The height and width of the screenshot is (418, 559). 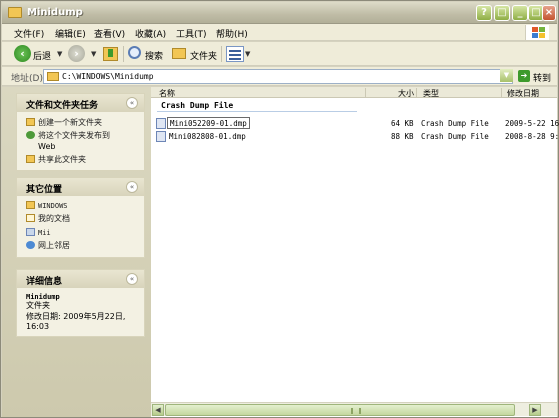 What do you see at coordinates (55, 12) in the screenshot?
I see `window-title: Minidump` at bounding box center [55, 12].